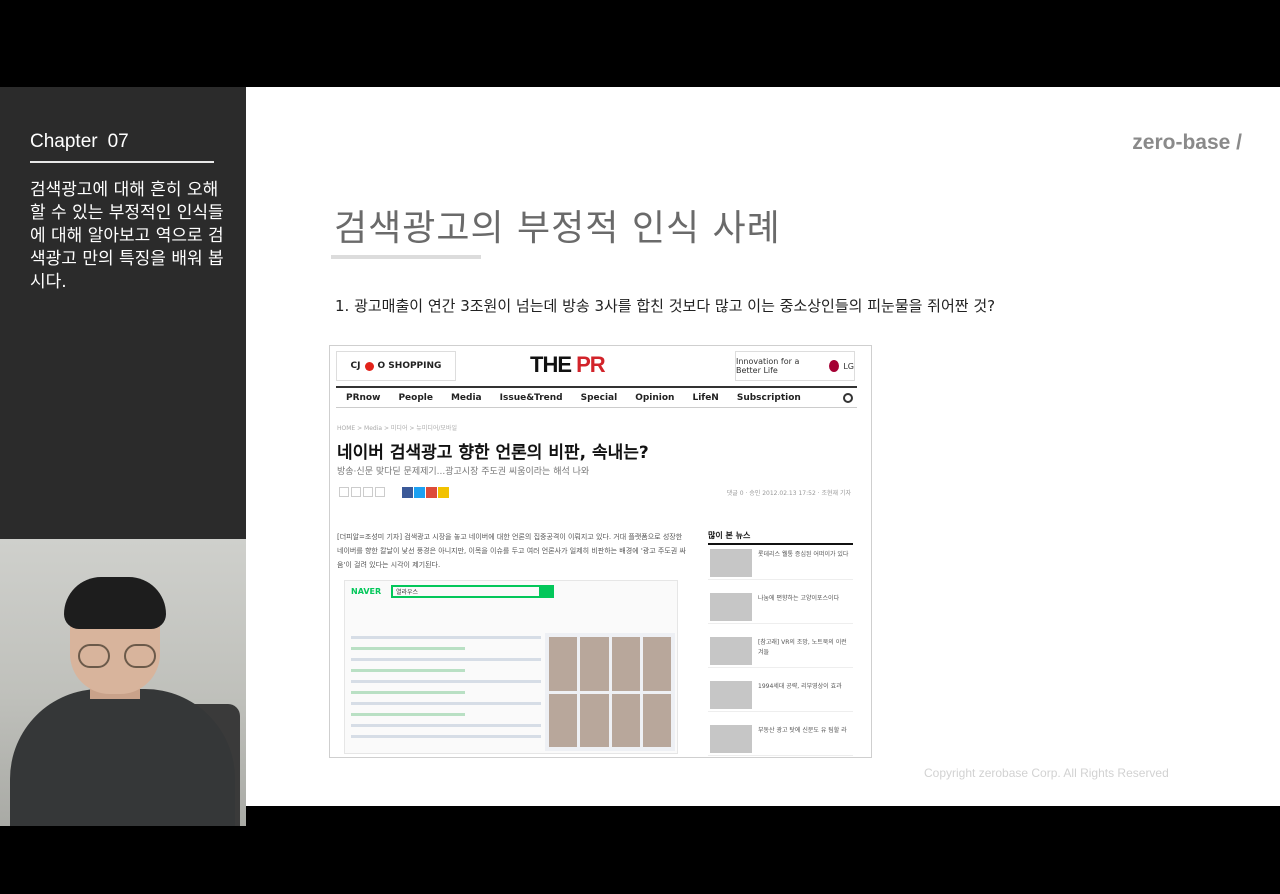 Image resolution: width=1280 pixels, height=894 pixels. Describe the element at coordinates (802, 730) in the screenshot. I see `news-title: 부동산 광고 탓에 신문도 유 팀할 라` at that location.